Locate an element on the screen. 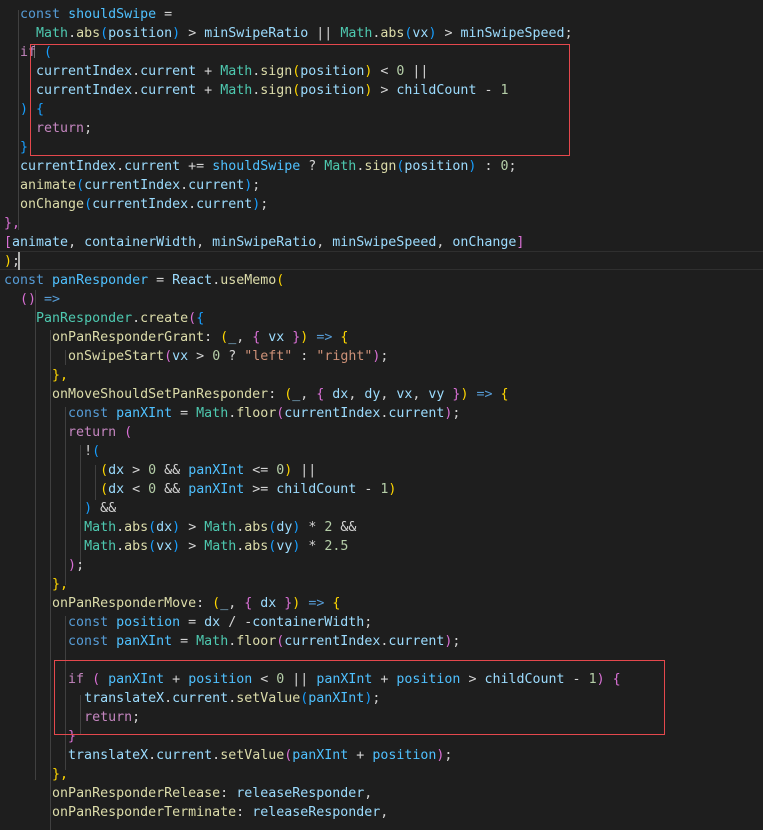 This screenshot has width=763, height=830. code-token: ) is located at coordinates (88, 508).